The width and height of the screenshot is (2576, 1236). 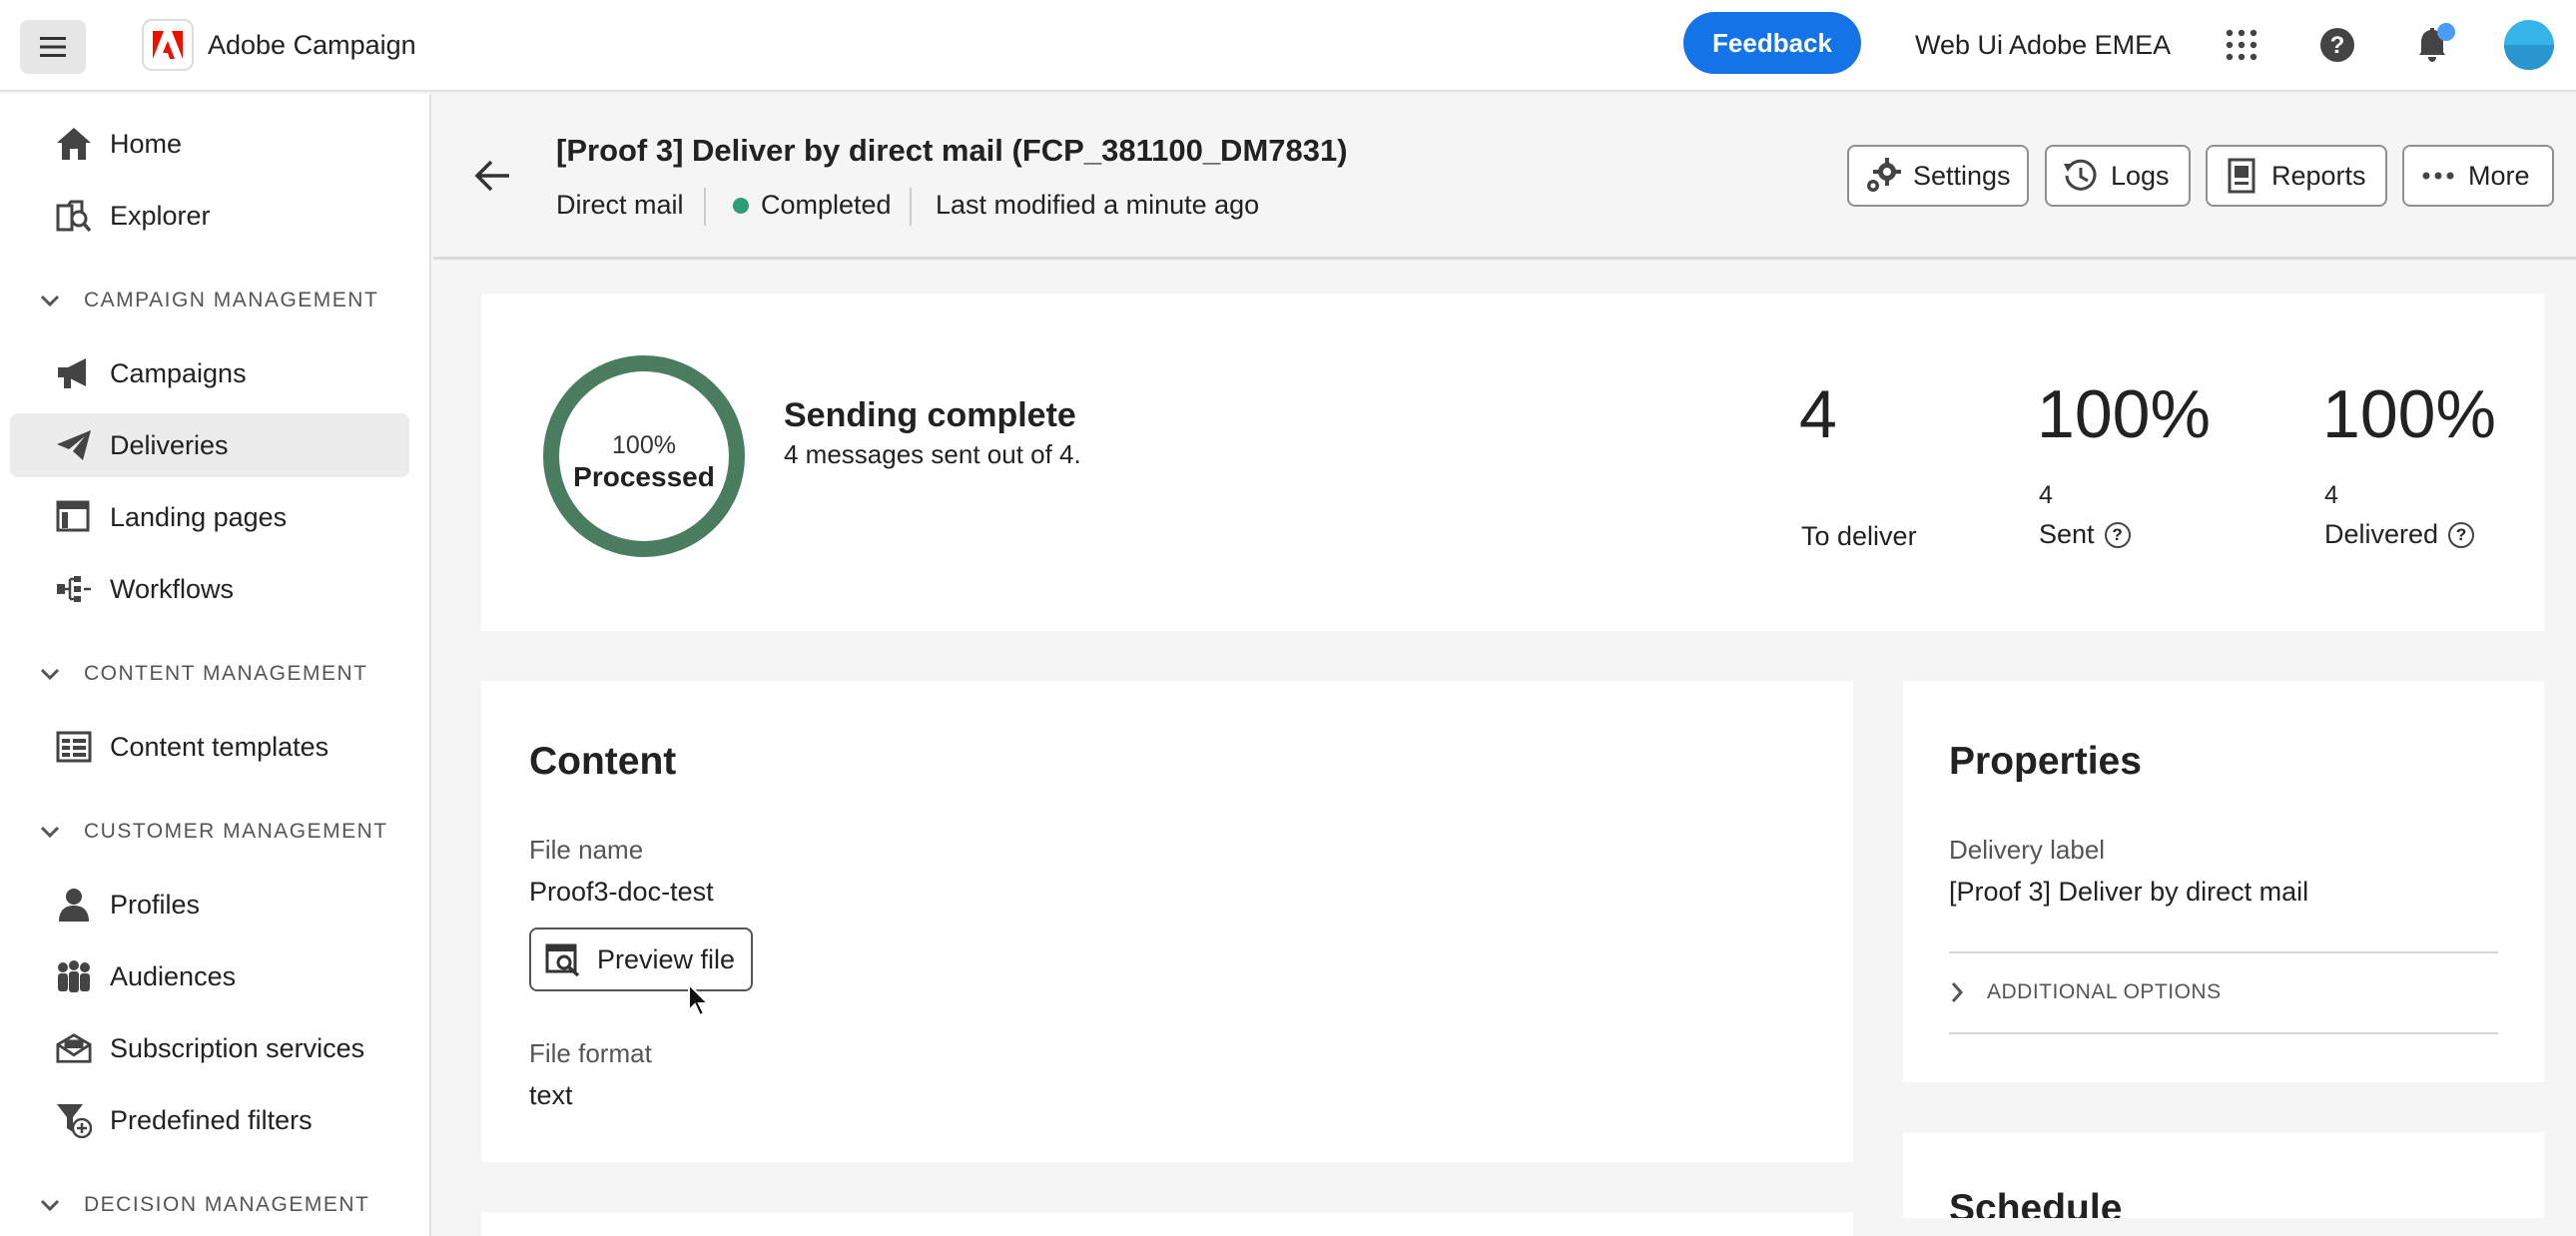 What do you see at coordinates (178, 372) in the screenshot?
I see `sidebar-item-label: Campaigns` at bounding box center [178, 372].